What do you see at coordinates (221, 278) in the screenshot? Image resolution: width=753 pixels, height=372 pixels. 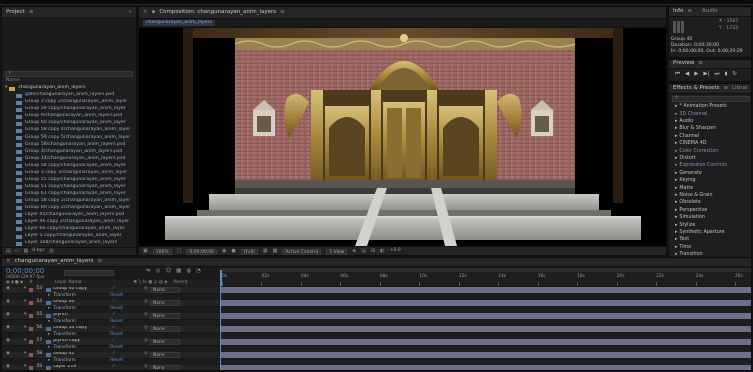 I see `current-time-indicator` at bounding box center [221, 278].